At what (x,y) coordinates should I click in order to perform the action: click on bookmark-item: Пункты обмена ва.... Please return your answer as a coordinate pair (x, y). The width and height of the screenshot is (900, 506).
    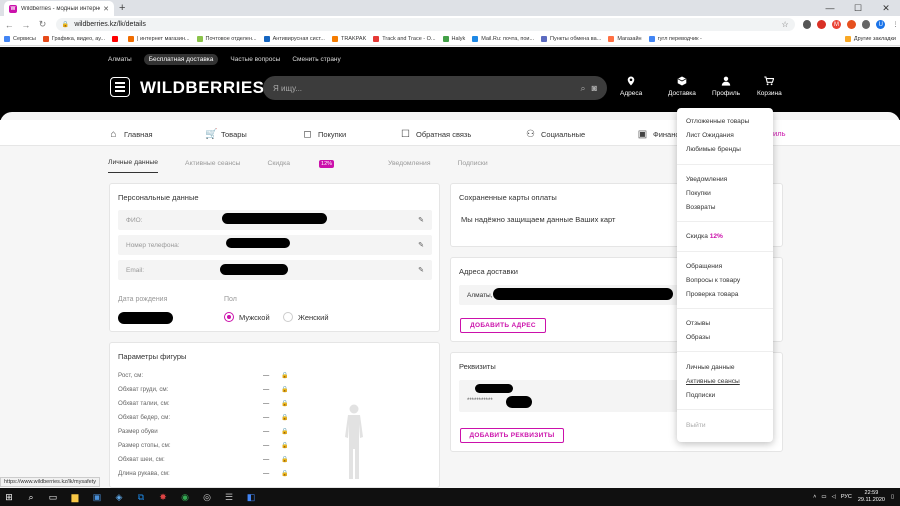
    Looking at the image, I should click on (571, 39).